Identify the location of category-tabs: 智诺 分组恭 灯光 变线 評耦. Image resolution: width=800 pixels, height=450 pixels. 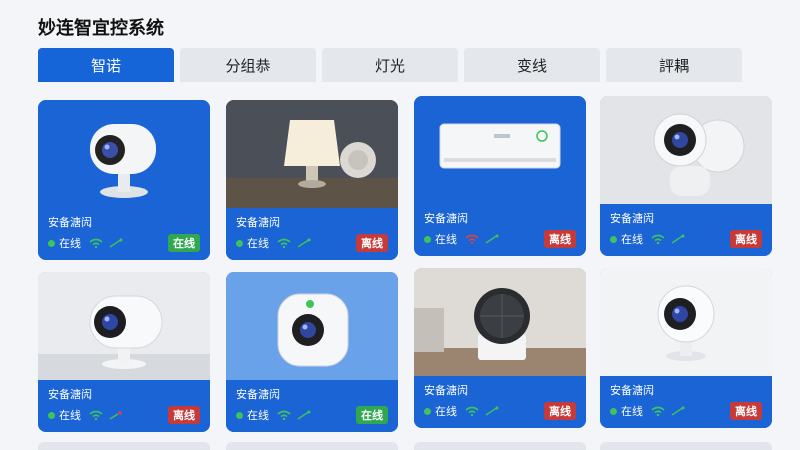
(390, 66).